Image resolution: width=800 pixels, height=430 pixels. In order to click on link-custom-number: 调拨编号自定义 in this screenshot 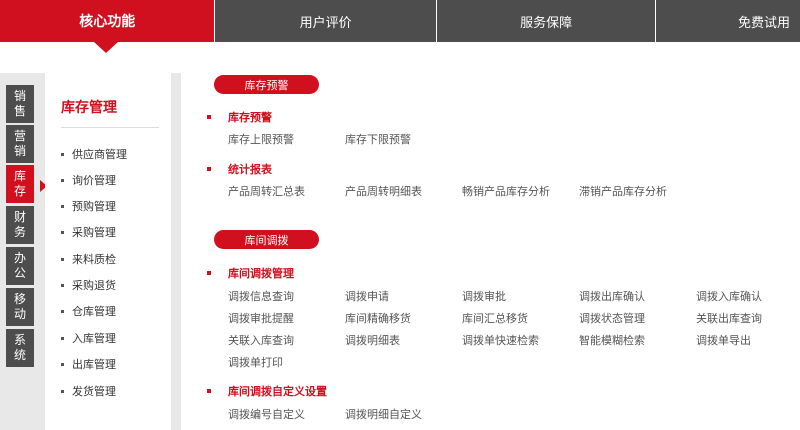, I will do `click(266, 414)`.